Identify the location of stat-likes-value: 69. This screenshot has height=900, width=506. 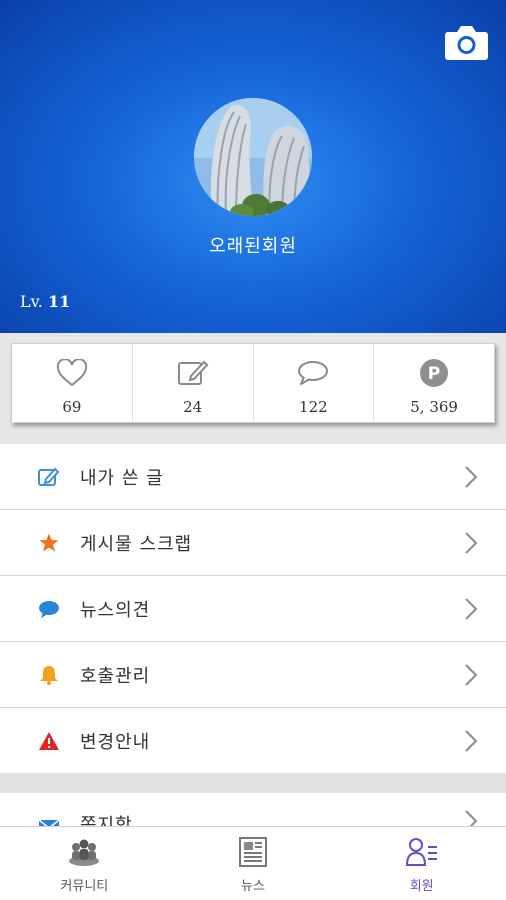
(72, 407).